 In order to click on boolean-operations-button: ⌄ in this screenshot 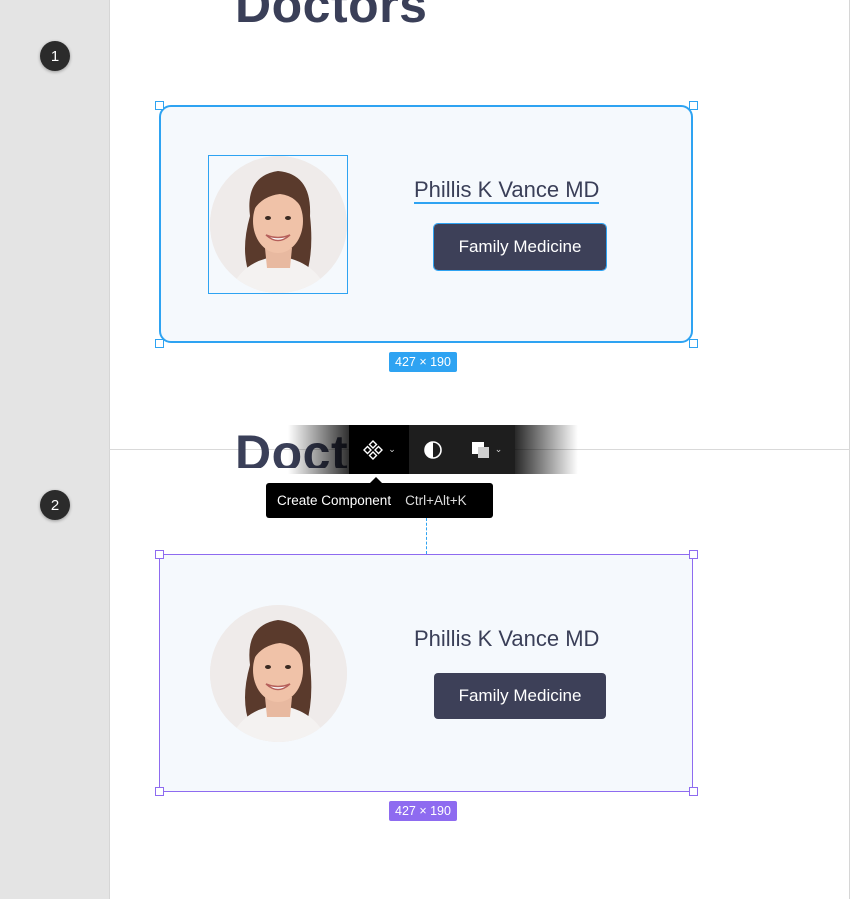, I will do `click(486, 449)`.